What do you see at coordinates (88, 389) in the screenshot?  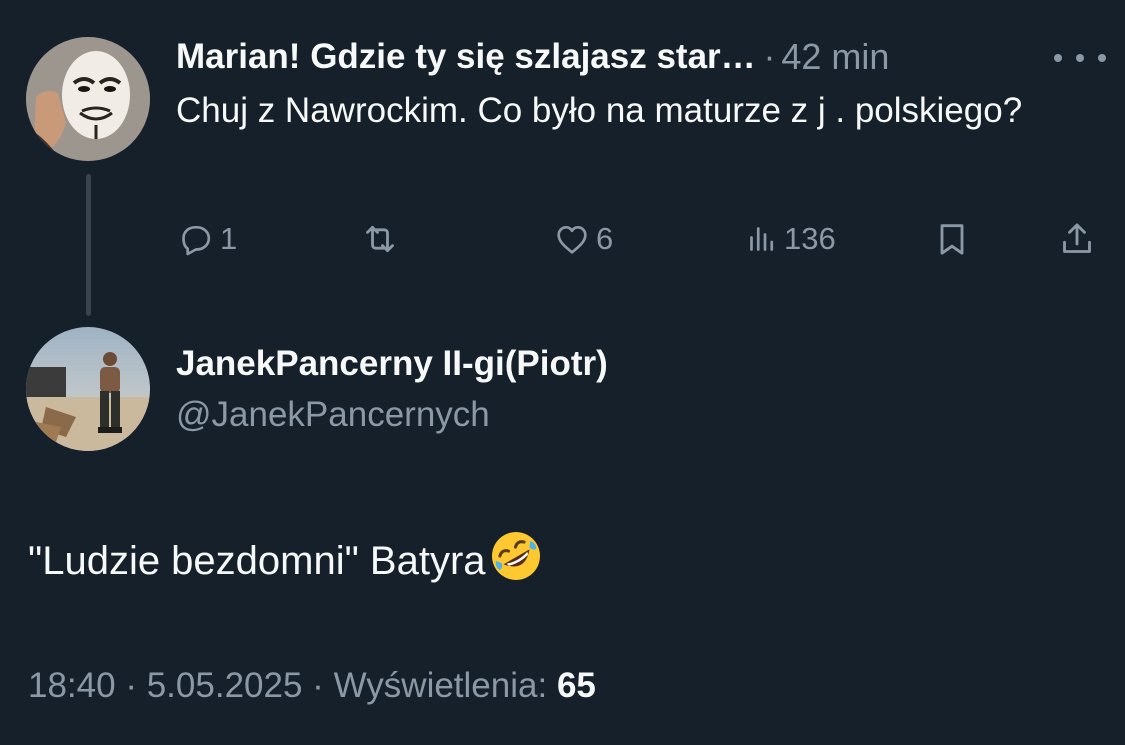 I see `tweet-author-avatar` at bounding box center [88, 389].